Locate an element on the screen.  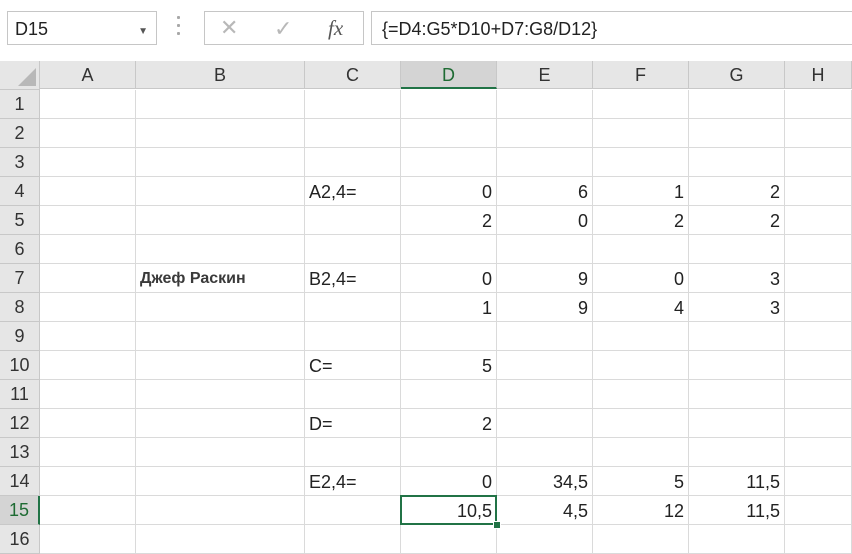
cell-b13 is located at coordinates (220, 452).